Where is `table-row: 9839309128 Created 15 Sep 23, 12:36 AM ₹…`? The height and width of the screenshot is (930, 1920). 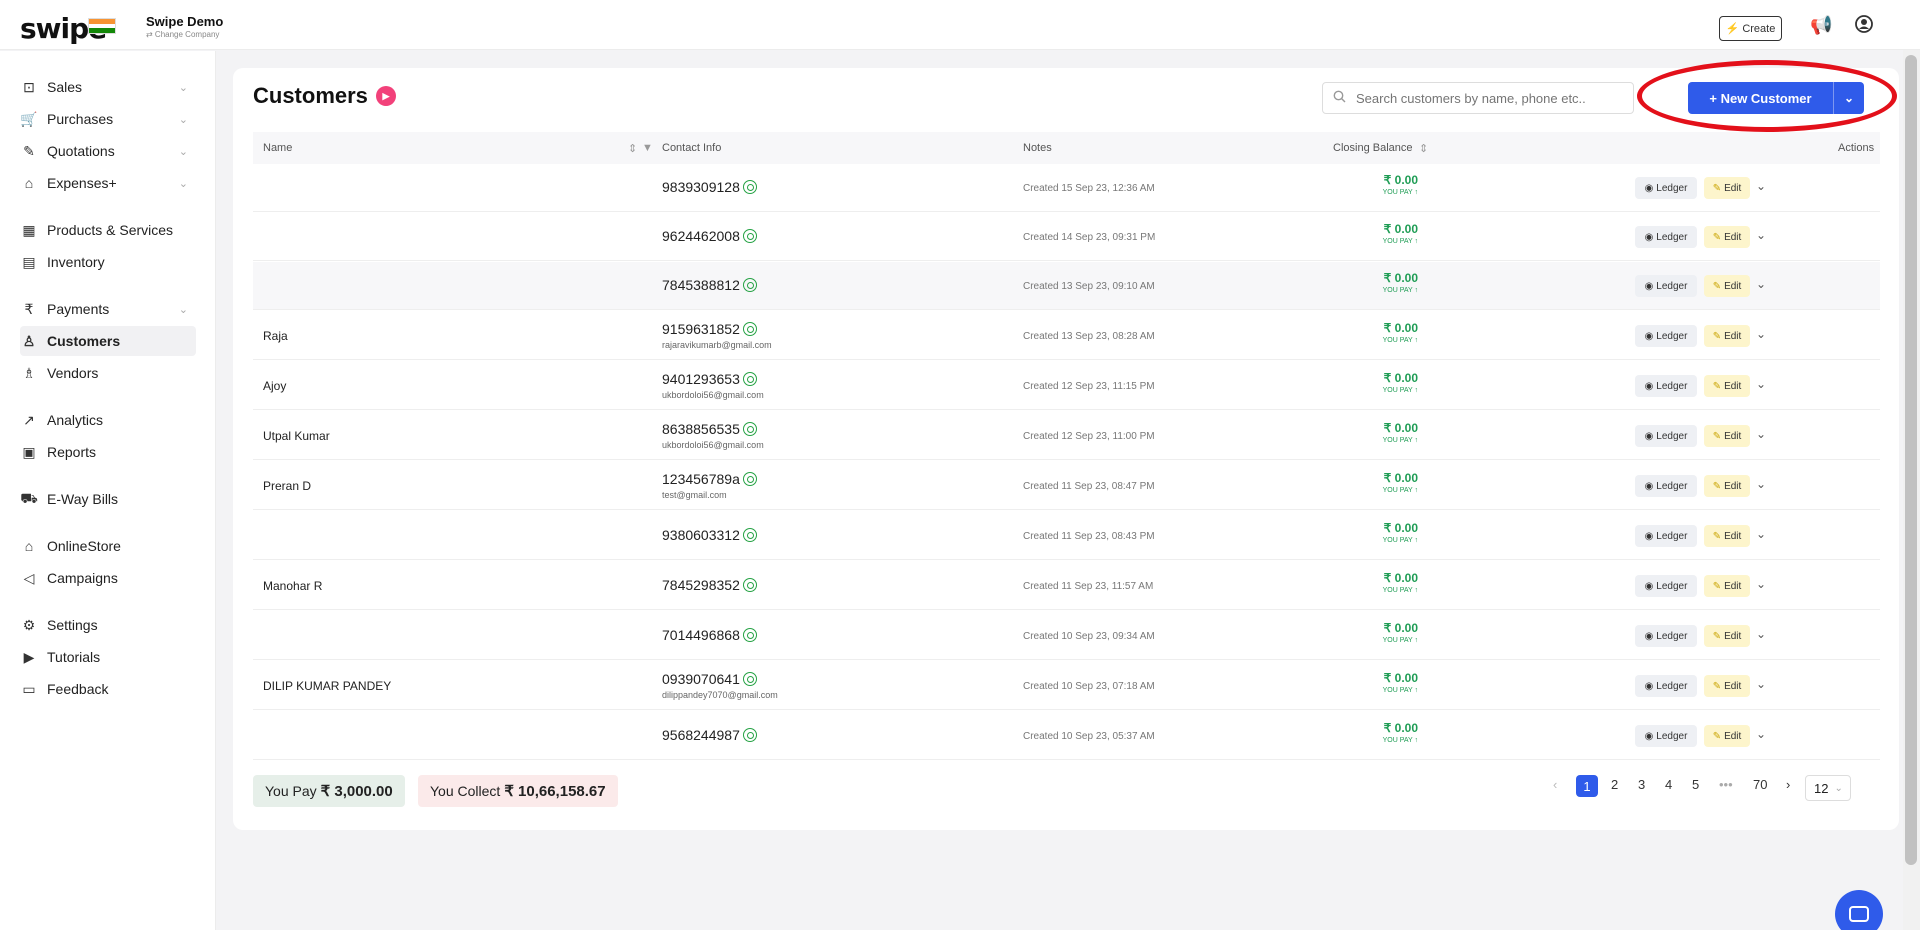
table-row: 9839309128 Created 15 Sep 23, 12:36 AM ₹… is located at coordinates (1066, 188).